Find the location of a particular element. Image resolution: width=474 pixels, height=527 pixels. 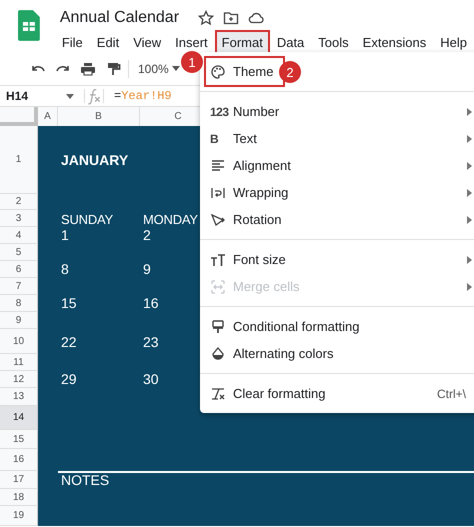

weekday-heading: MONDAY is located at coordinates (170, 219).